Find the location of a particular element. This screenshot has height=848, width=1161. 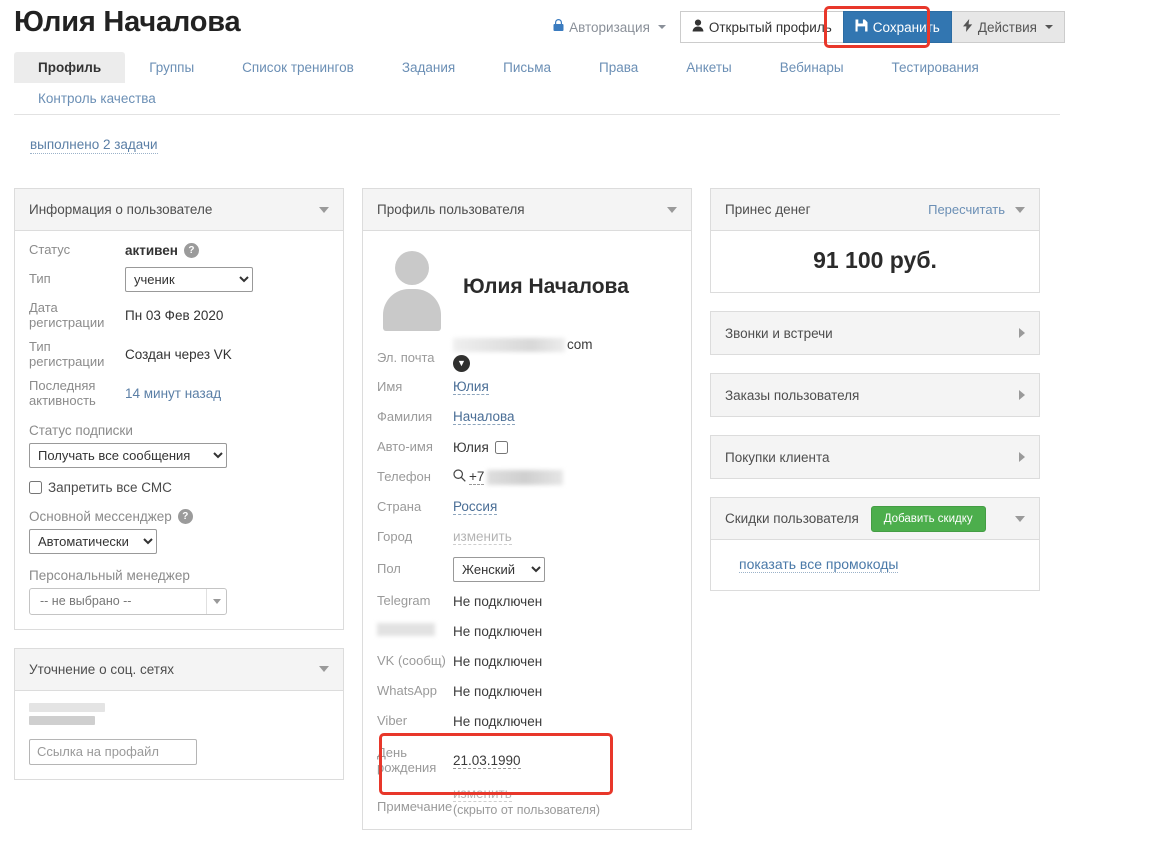

profile-row-phone-value: +7 is located at coordinates (477, 477).